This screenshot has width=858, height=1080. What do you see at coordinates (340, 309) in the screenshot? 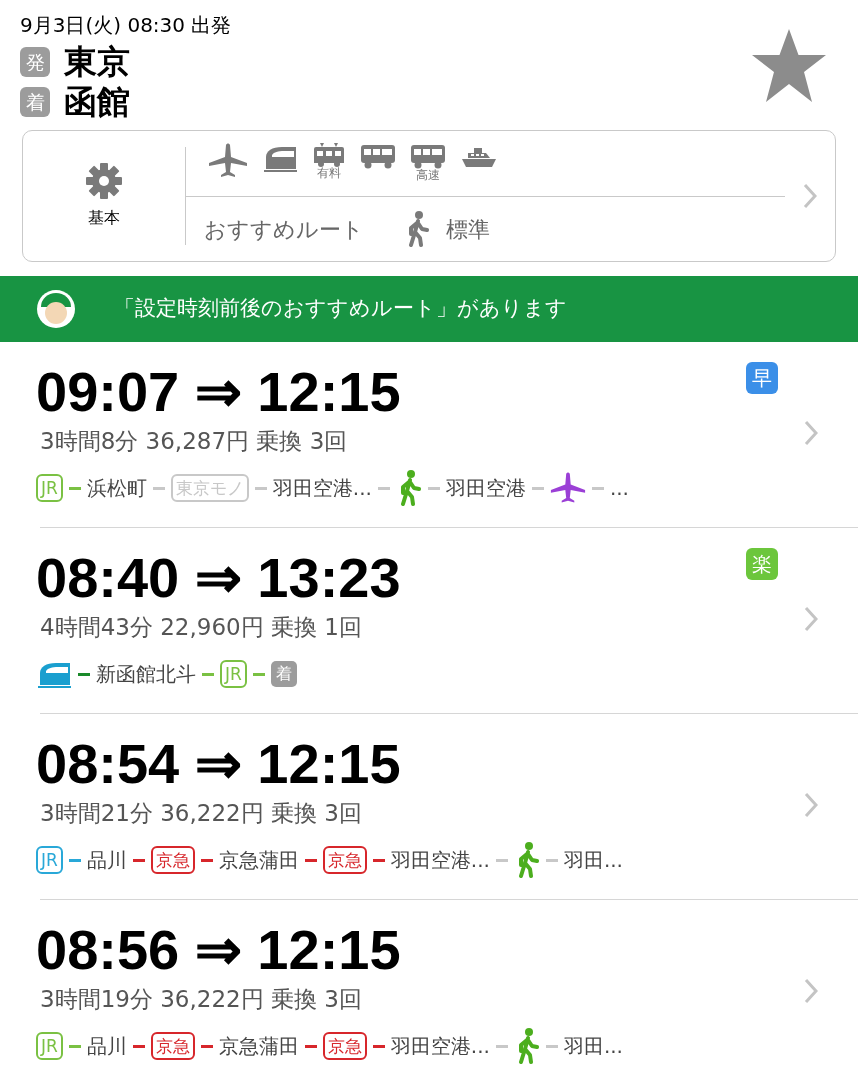
I see `notice-text: 「設定時刻前後のおすすめルート」があります` at bounding box center [340, 309].